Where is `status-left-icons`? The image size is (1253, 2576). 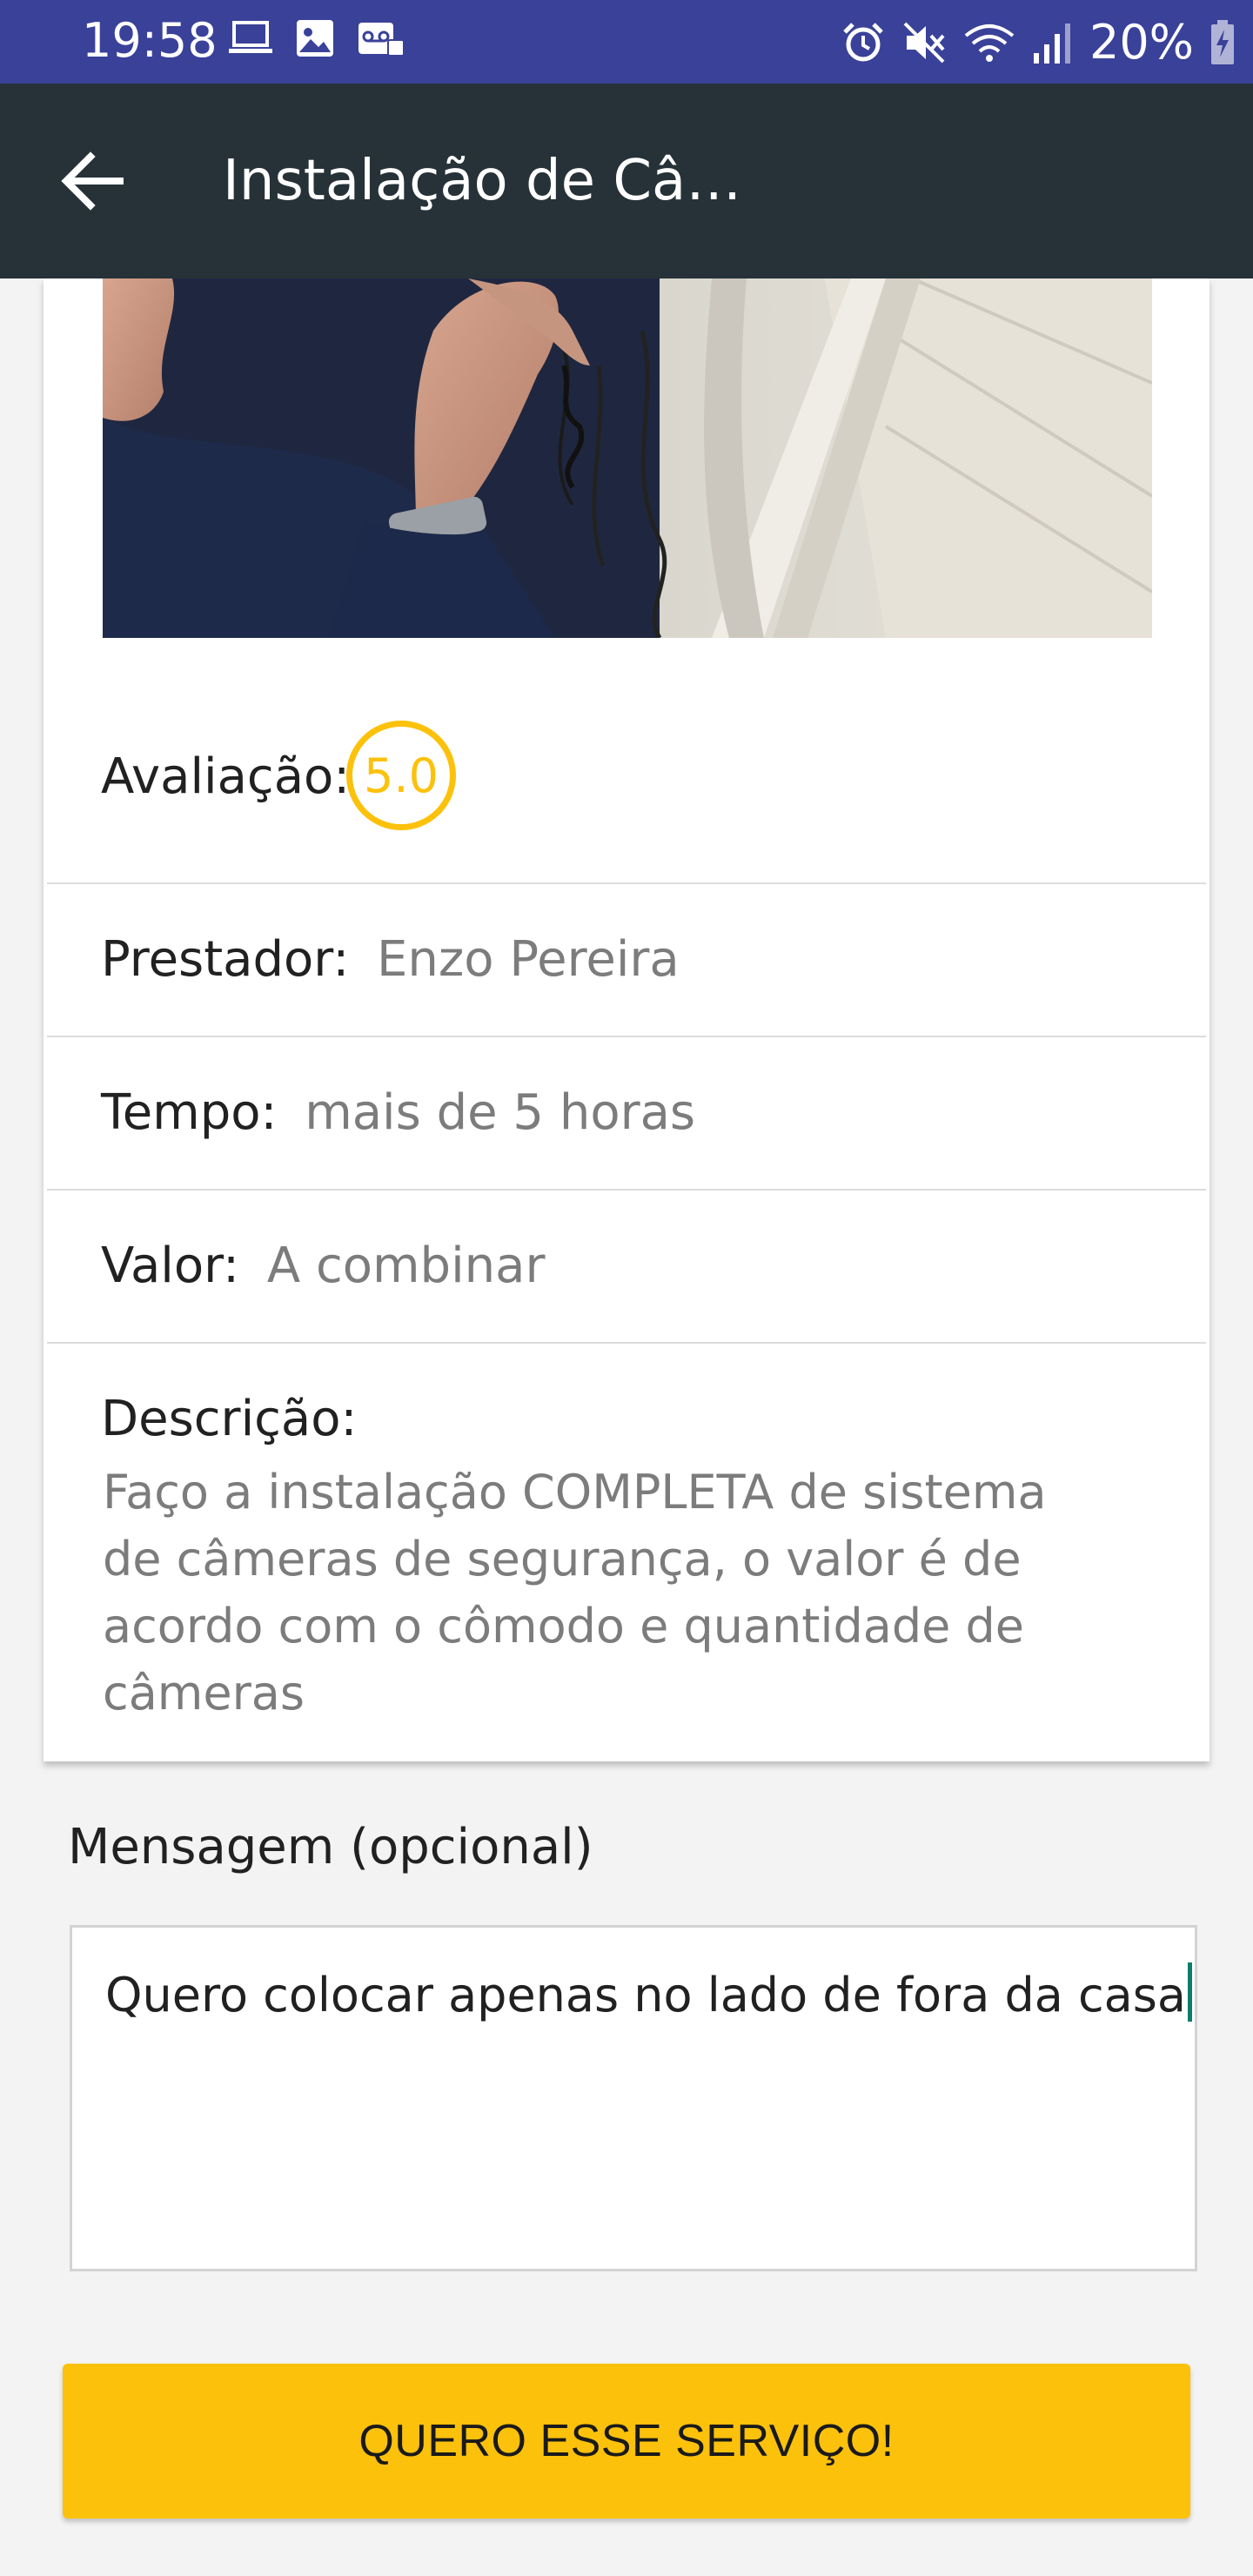
status-left-icons is located at coordinates (316, 38).